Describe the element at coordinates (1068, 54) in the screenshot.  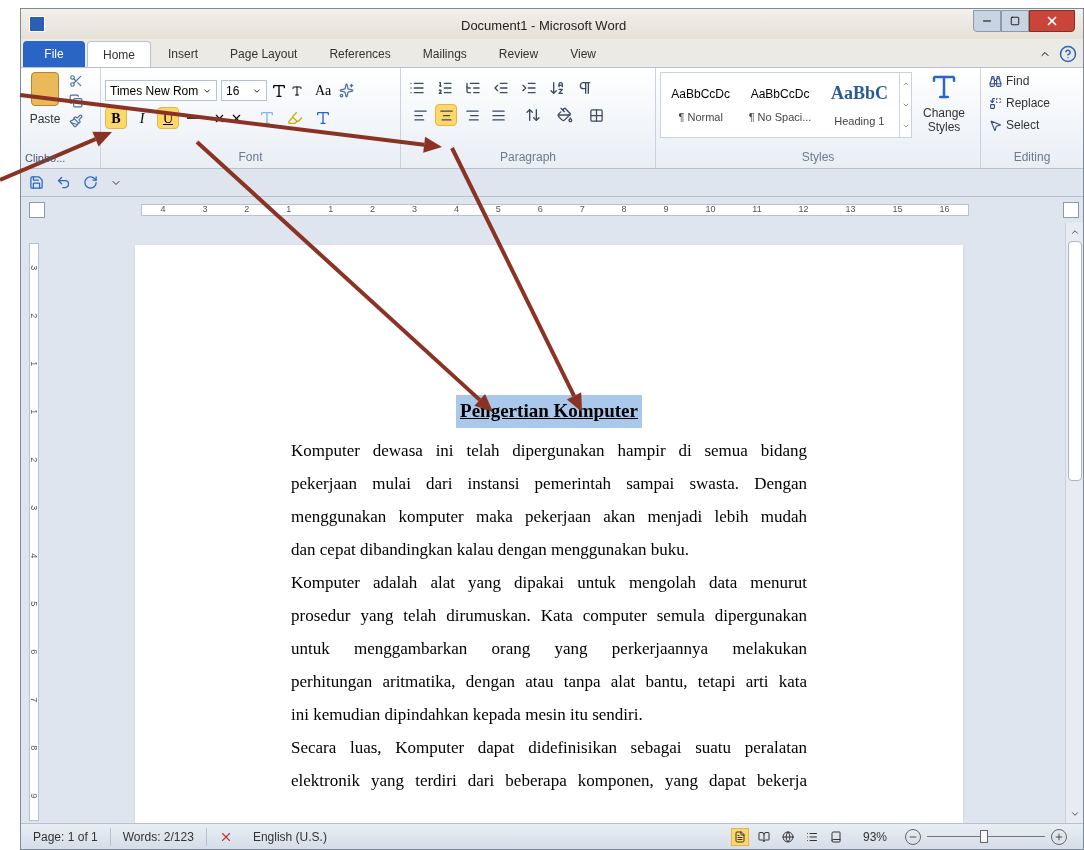
I see `help-icon` at that location.